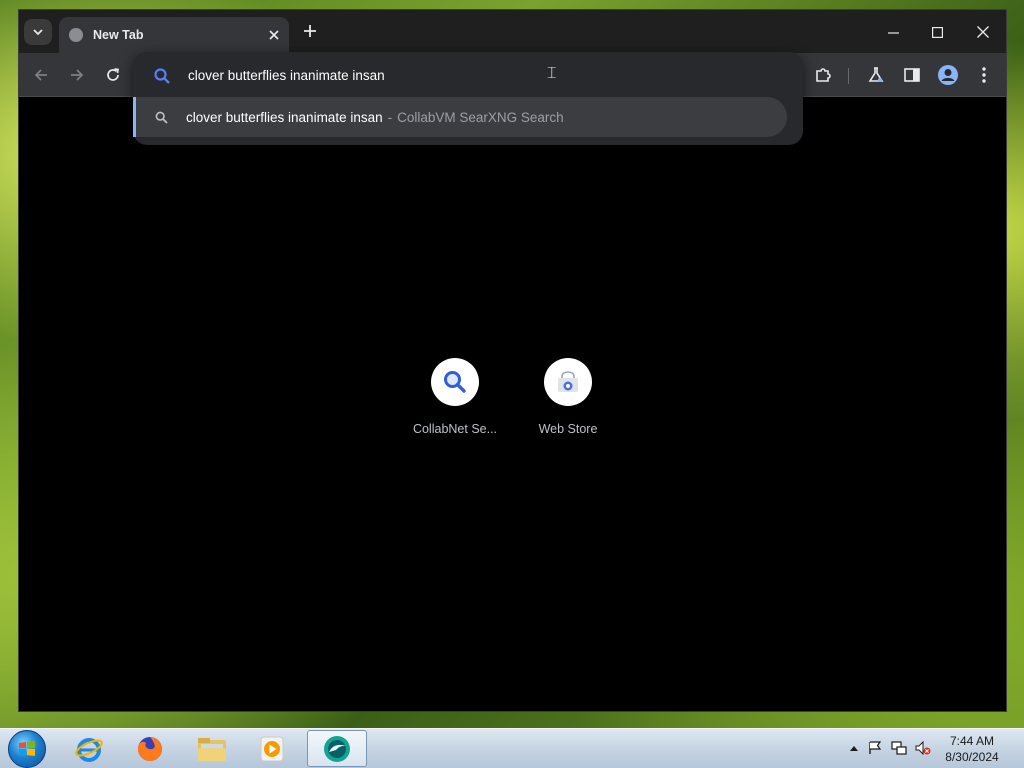 The width and height of the screenshot is (1024, 768). I want to click on arrow-right-icon, so click(77, 75).